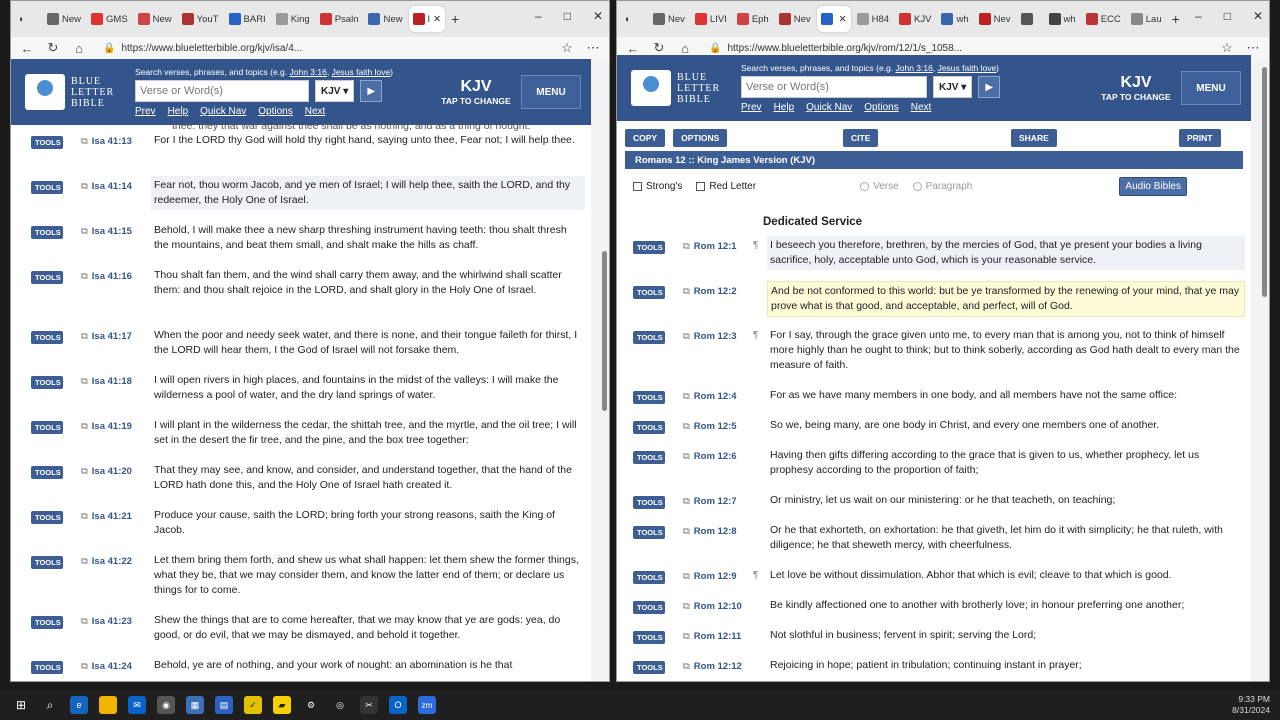 This screenshot has height=720, width=1280. What do you see at coordinates (335, 91) in the screenshot?
I see `version-select: KJV ▾` at bounding box center [335, 91].